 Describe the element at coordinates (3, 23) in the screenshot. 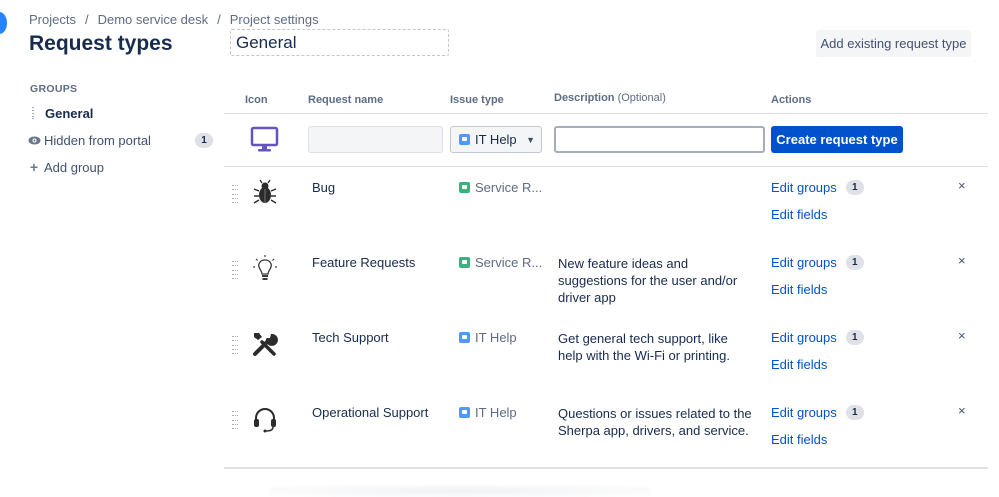

I see `app-logo-dot` at that location.